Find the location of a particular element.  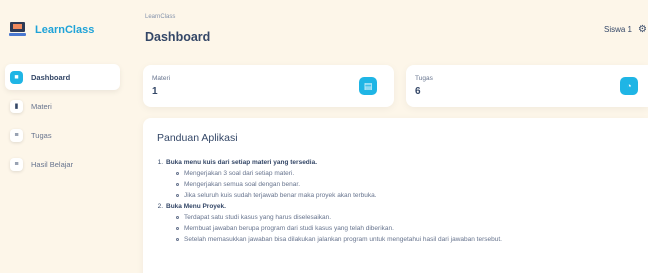

list-item: Mengerjakan semua soal dengan benar. is located at coordinates (328, 184).